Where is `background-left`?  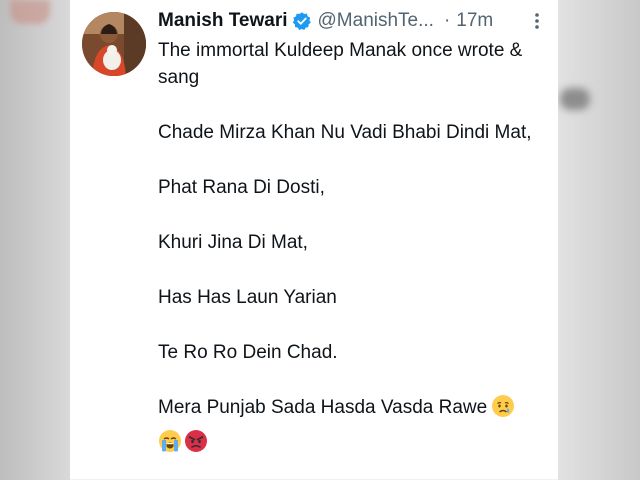
background-left is located at coordinates (35, 240).